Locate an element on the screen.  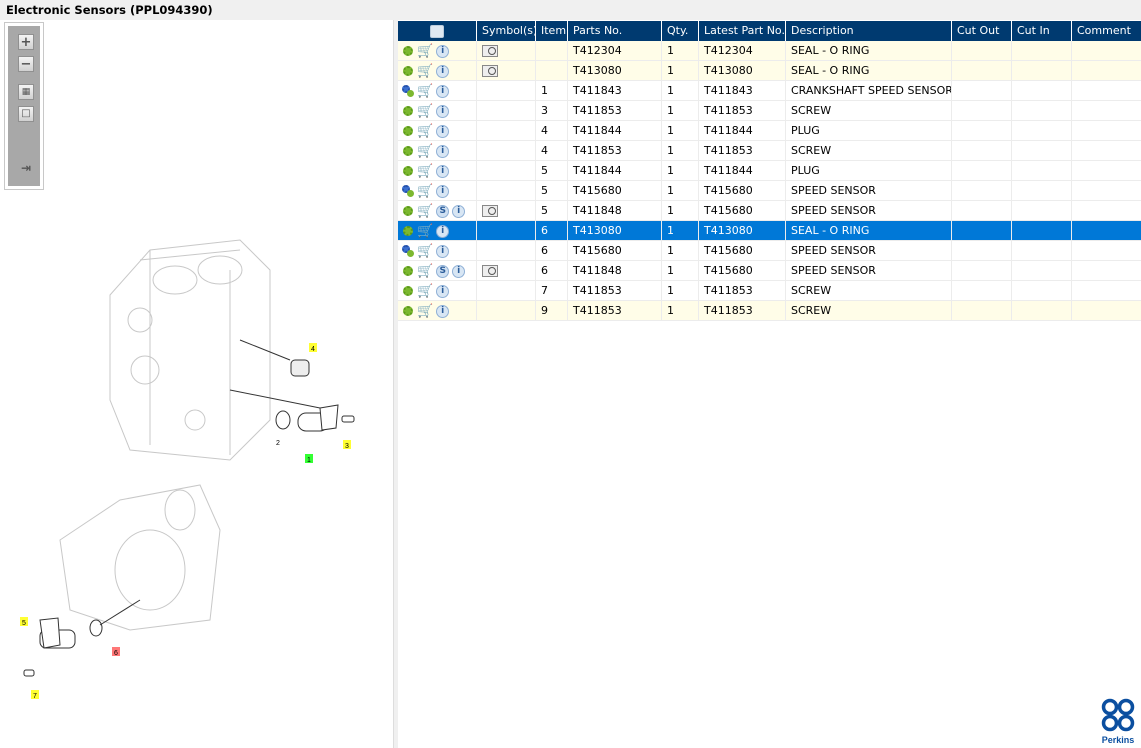
description-cell: SEAL - O RING is located at coordinates (869, 231).